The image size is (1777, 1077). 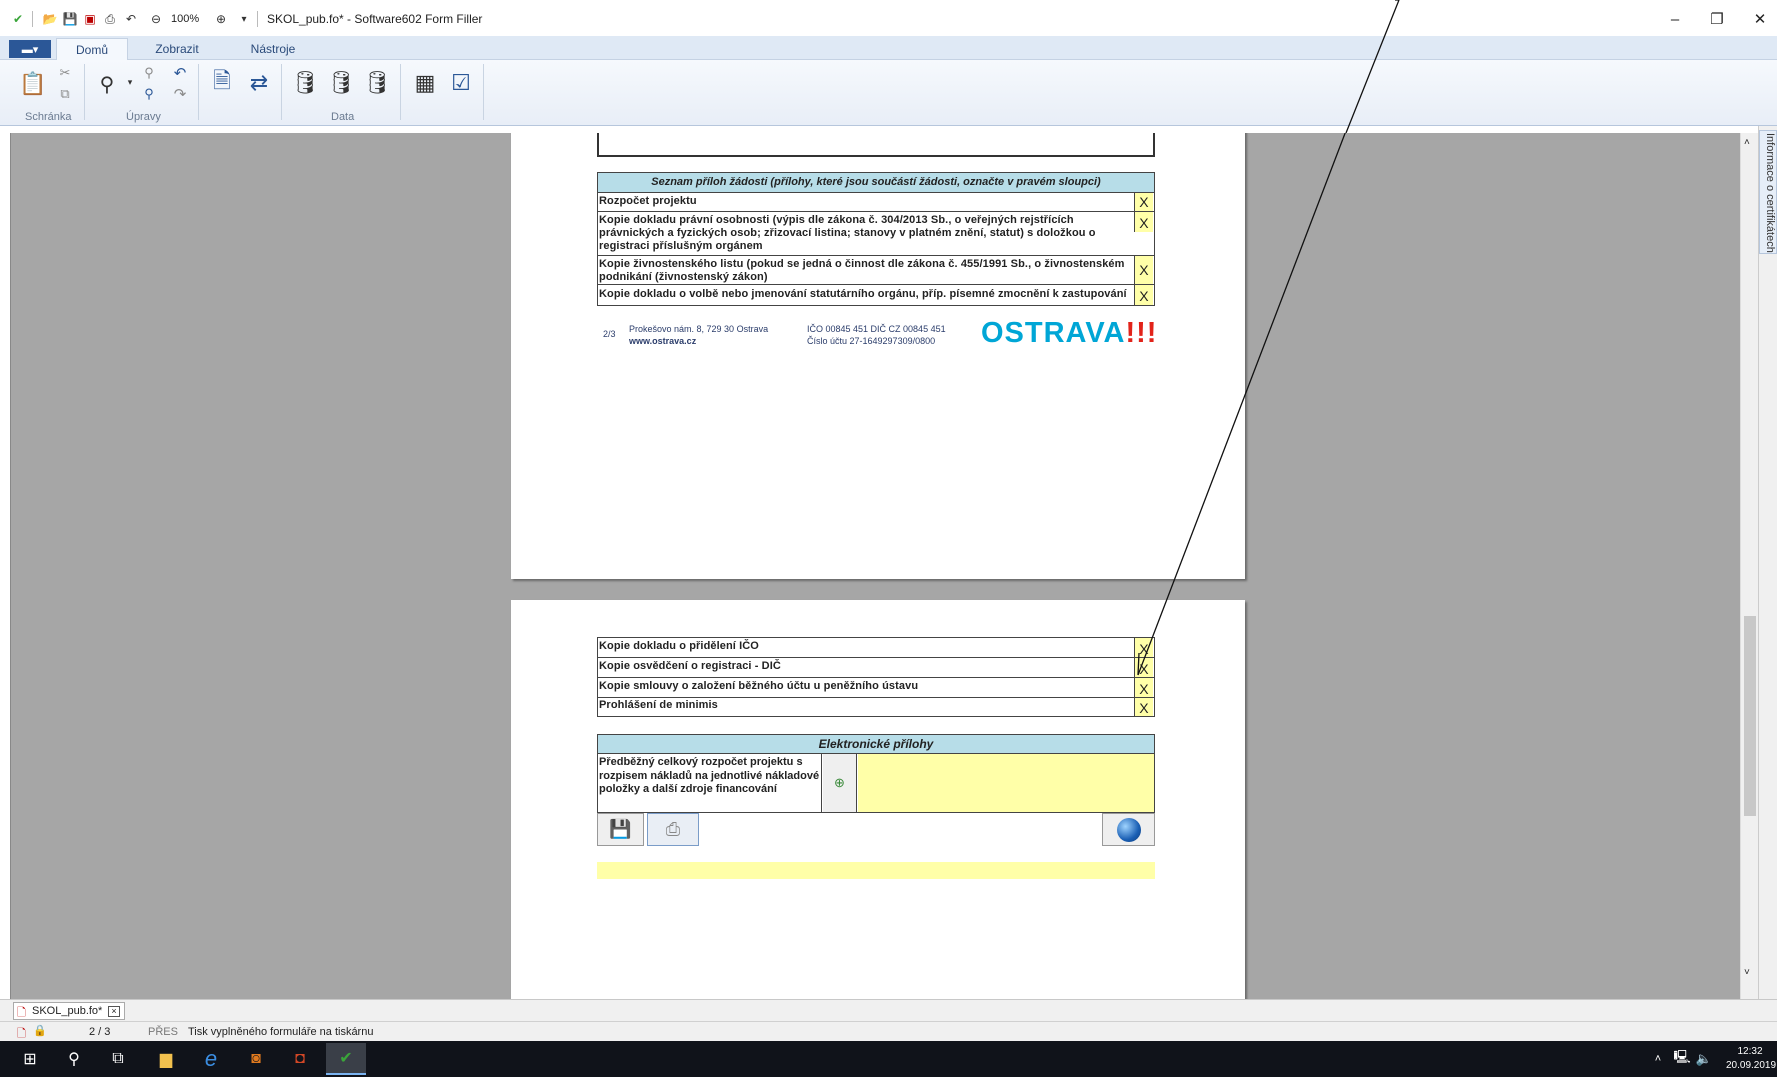 I want to click on annotation-arrow-top, so click(x=1372, y=66).